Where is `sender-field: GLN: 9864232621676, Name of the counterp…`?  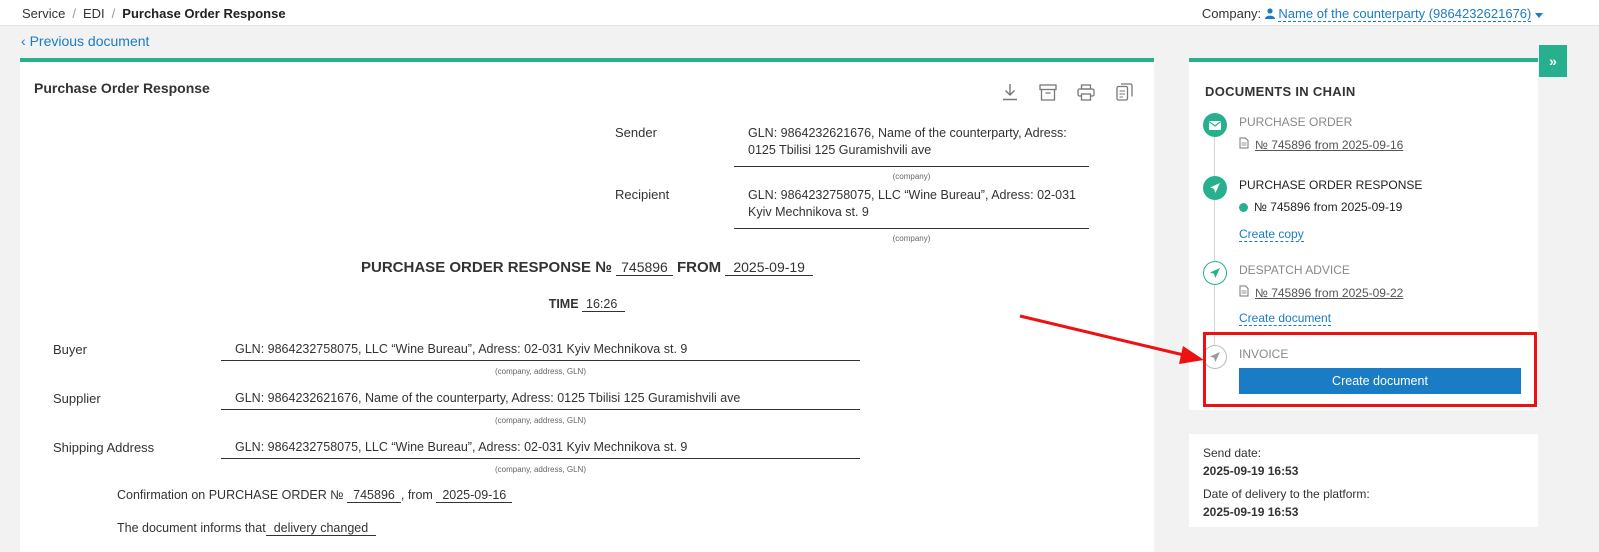
sender-field: GLN: 9864232621676, Name of the counterp… is located at coordinates (911, 146).